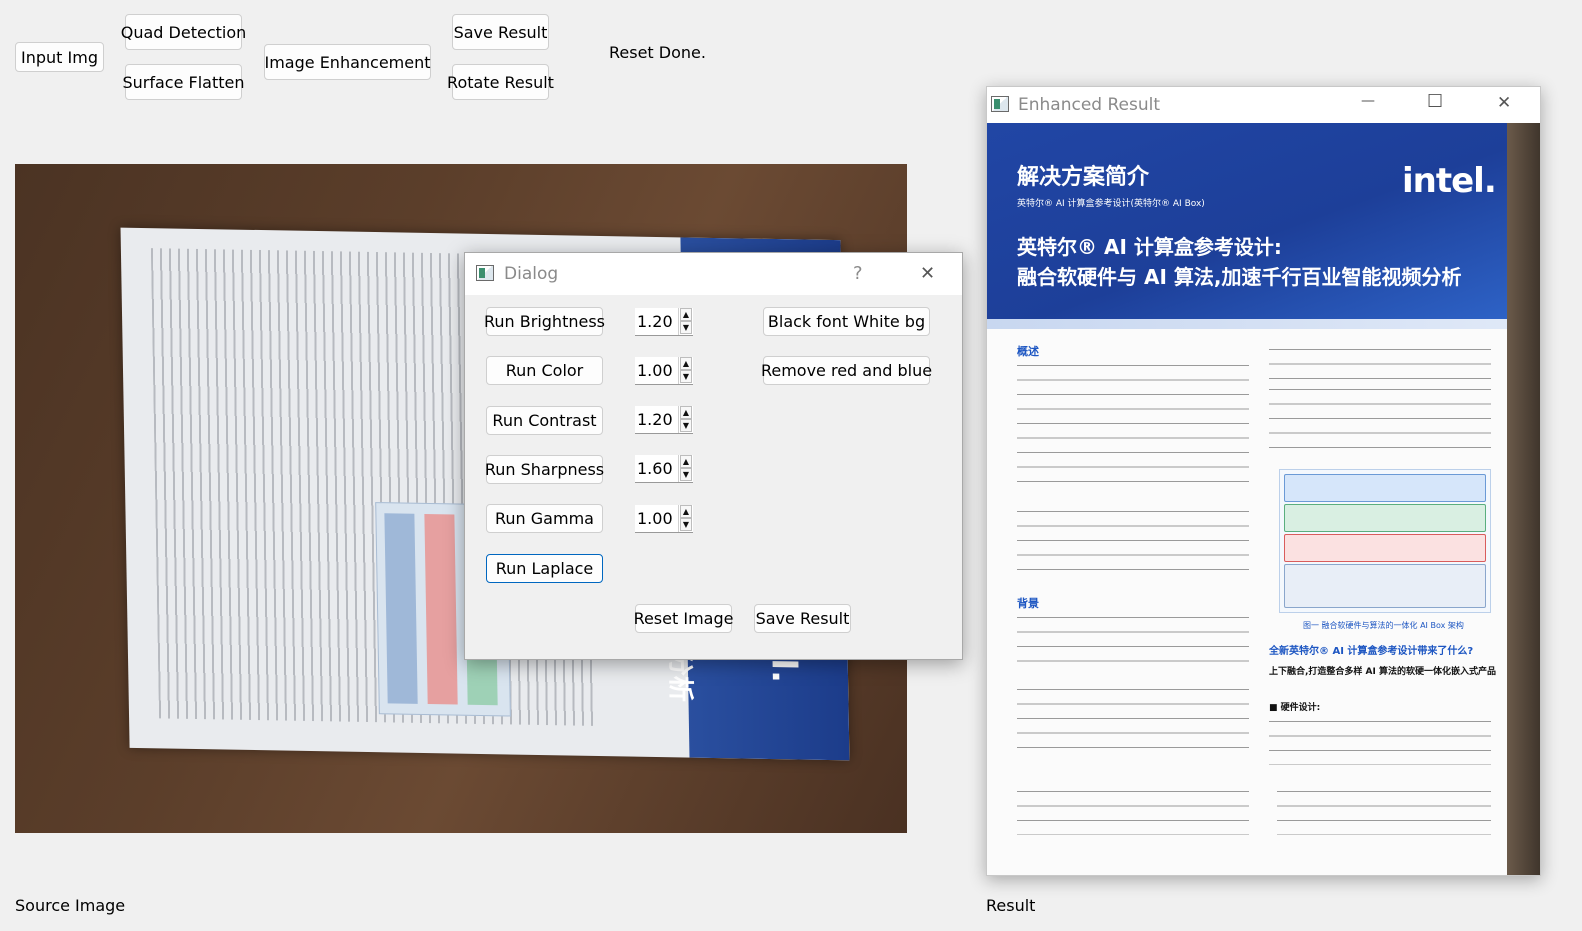  I want to click on result-titlebar: Enhanced Result — ☐ ✕, so click(1263, 105).